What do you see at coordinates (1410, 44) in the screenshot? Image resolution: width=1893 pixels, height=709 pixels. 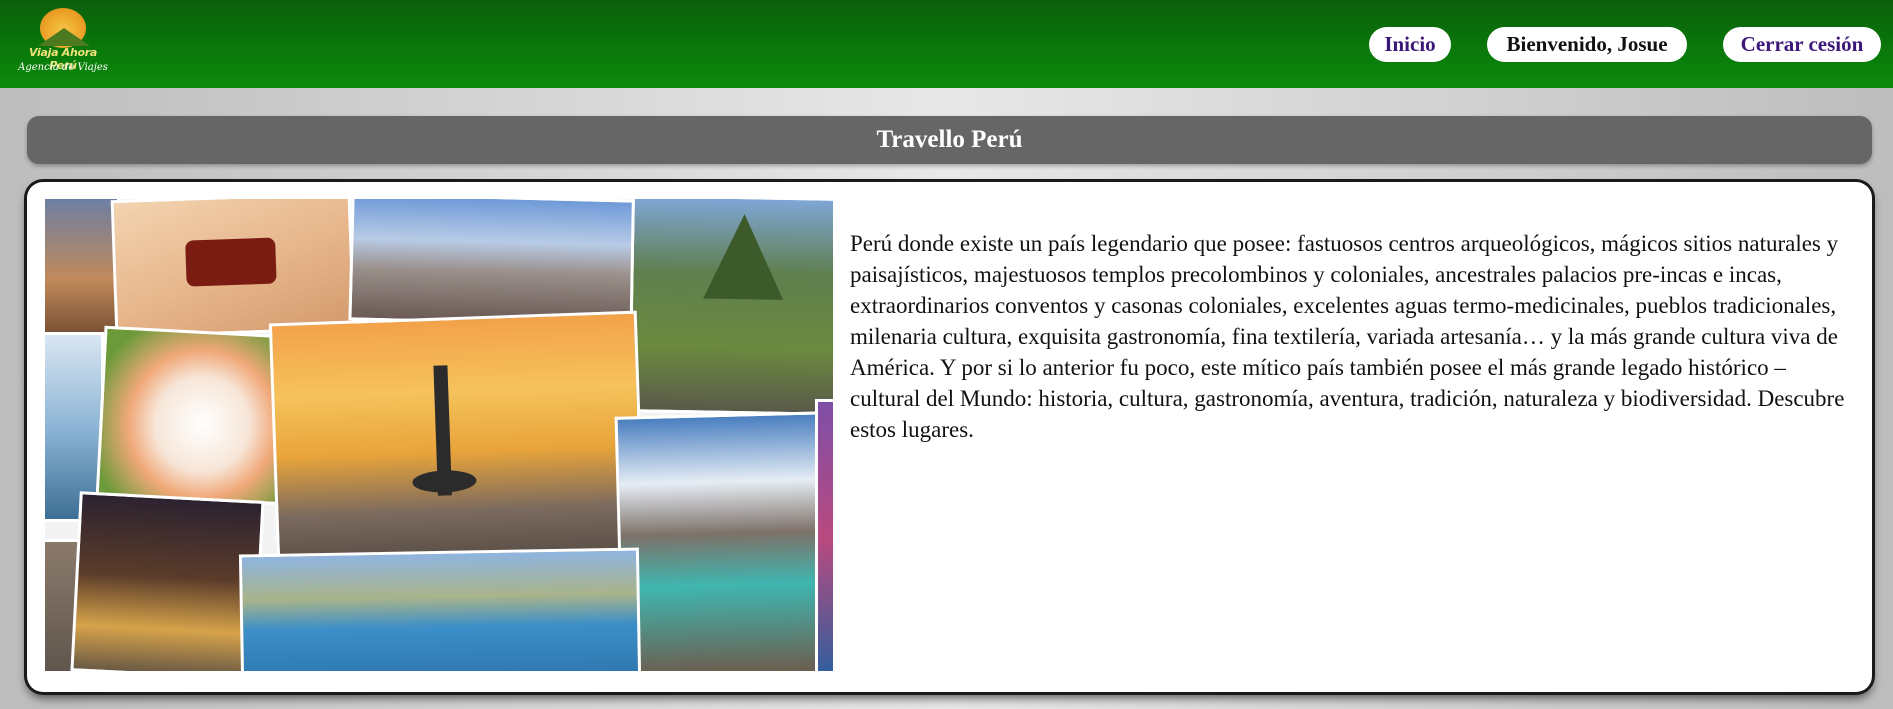 I see `nav-home-link: Inicio` at bounding box center [1410, 44].